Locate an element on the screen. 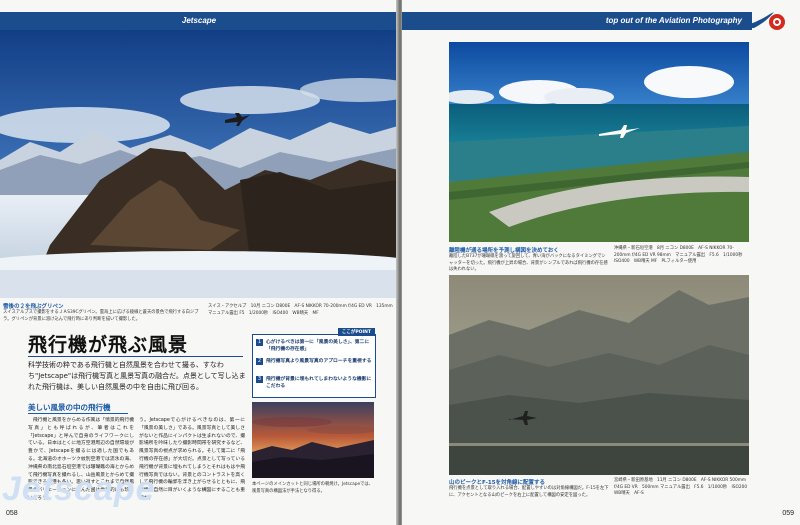  point-item-1: 1 心がけるべきは第一に「風景の美しさ」、第二に「飛行機の存在感」 is located at coordinates (314, 346).